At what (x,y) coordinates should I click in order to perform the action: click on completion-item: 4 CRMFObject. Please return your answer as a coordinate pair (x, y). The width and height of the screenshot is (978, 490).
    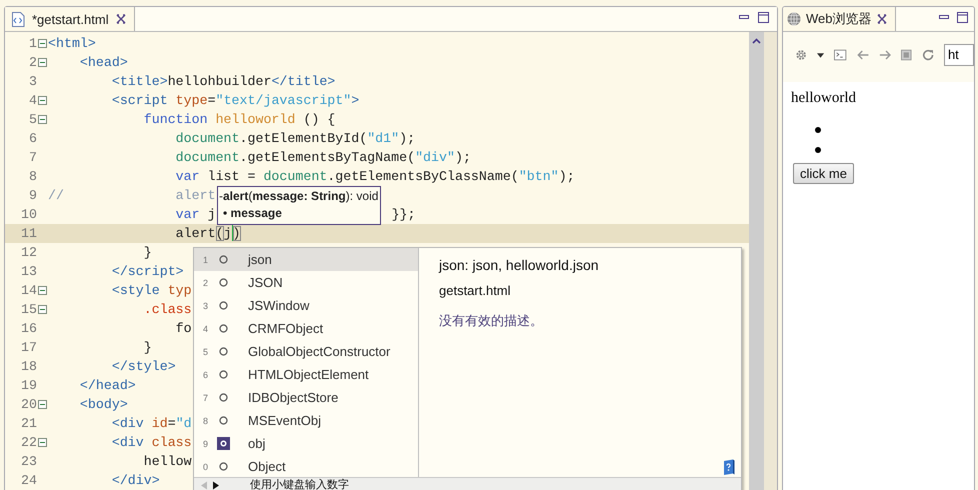
    Looking at the image, I should click on (306, 328).